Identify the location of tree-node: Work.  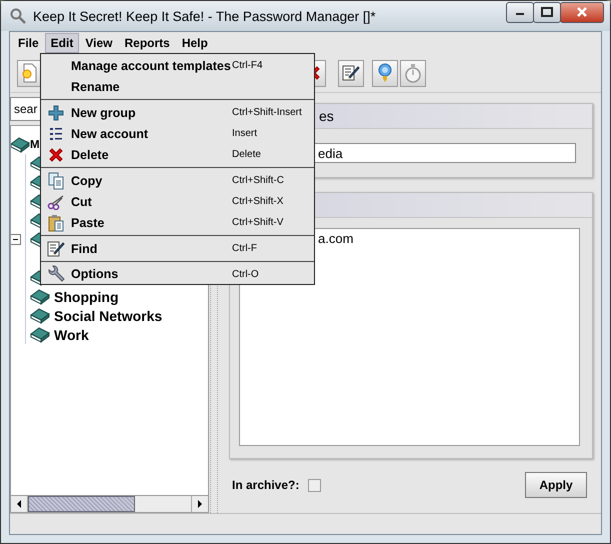
(71, 334).